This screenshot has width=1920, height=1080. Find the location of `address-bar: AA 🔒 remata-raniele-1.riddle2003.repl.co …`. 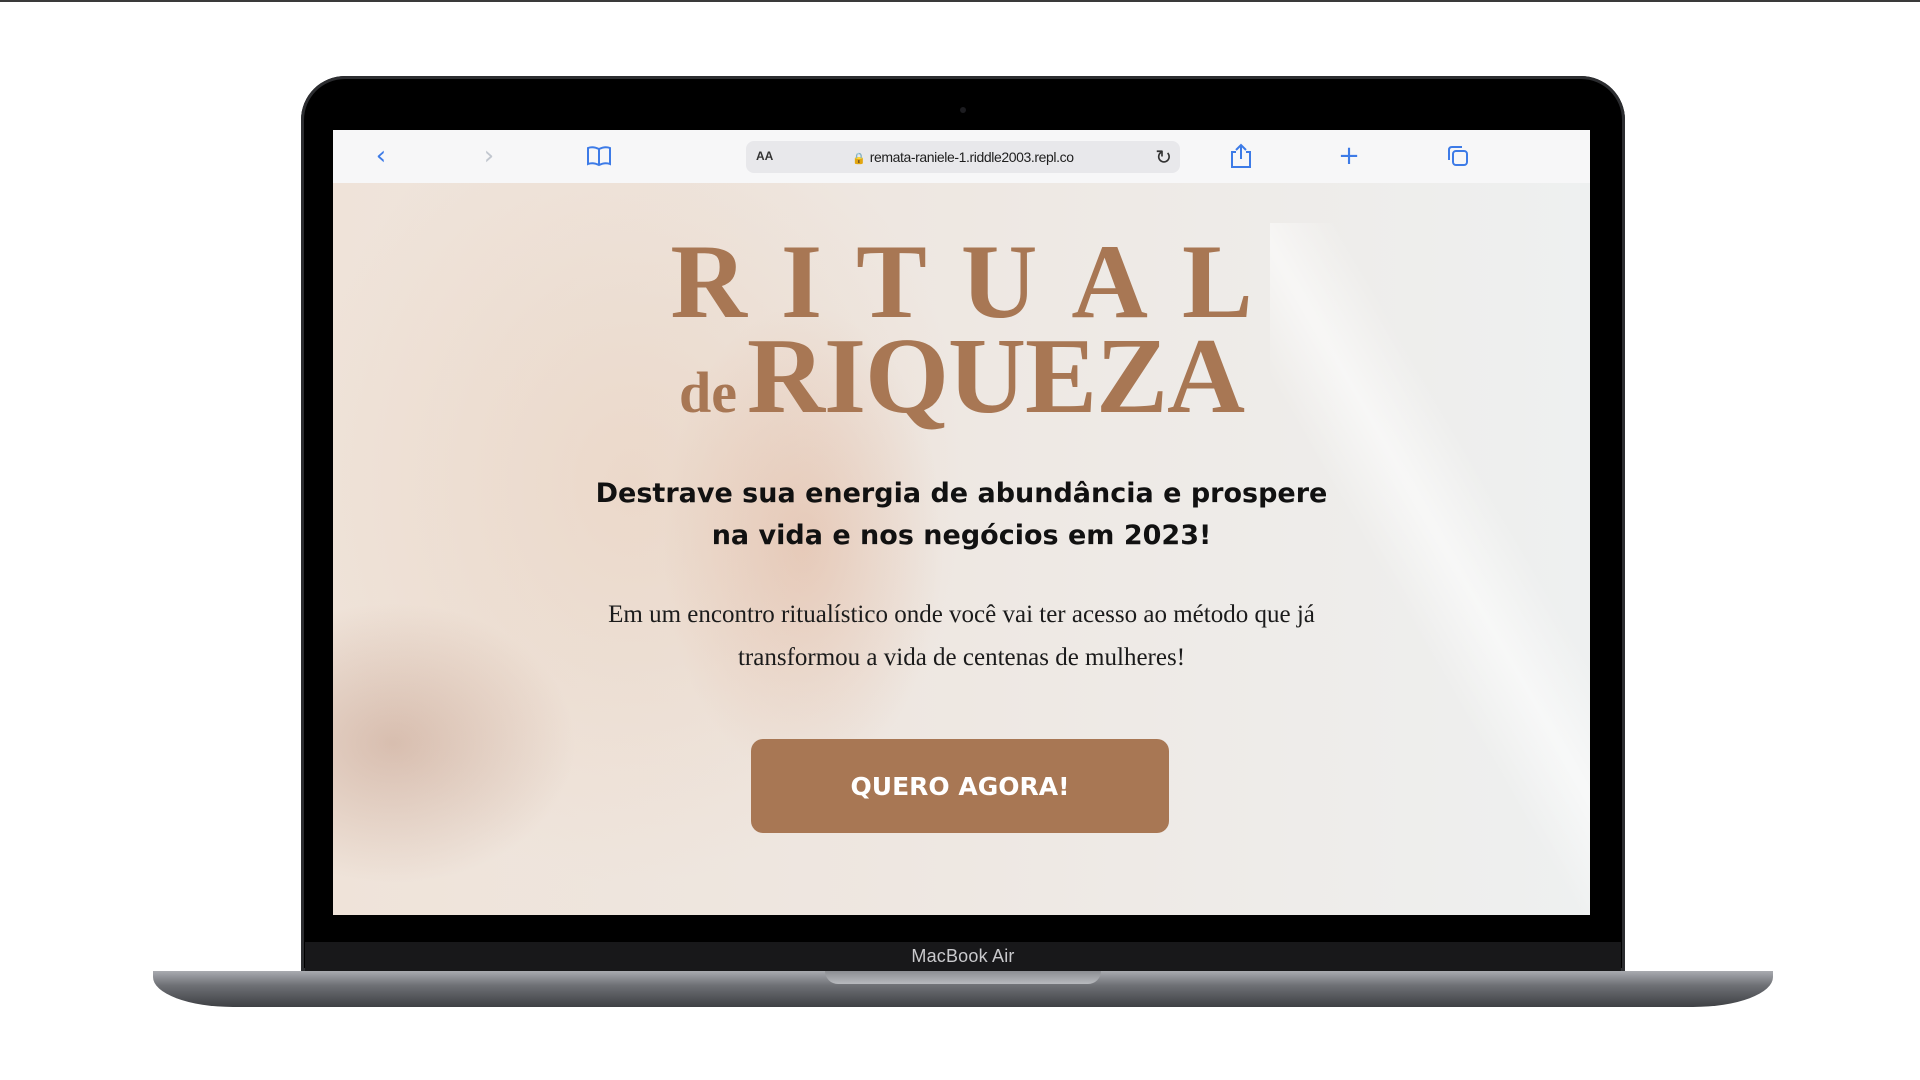

address-bar: AA 🔒 remata-raniele-1.riddle2003.repl.co … is located at coordinates (963, 157).